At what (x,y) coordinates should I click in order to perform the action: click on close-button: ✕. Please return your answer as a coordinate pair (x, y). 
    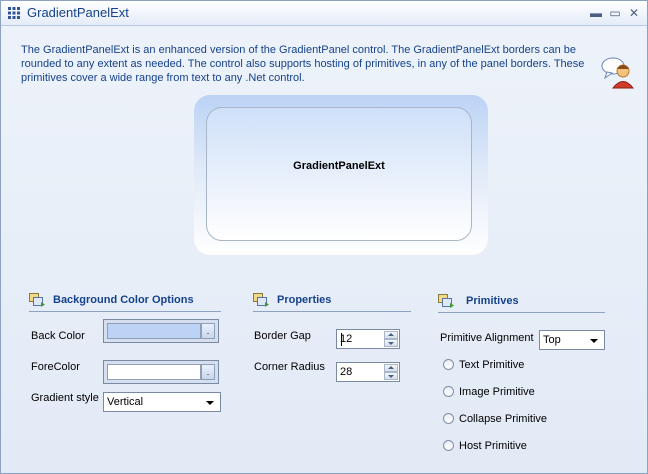
    Looking at the image, I should click on (634, 13).